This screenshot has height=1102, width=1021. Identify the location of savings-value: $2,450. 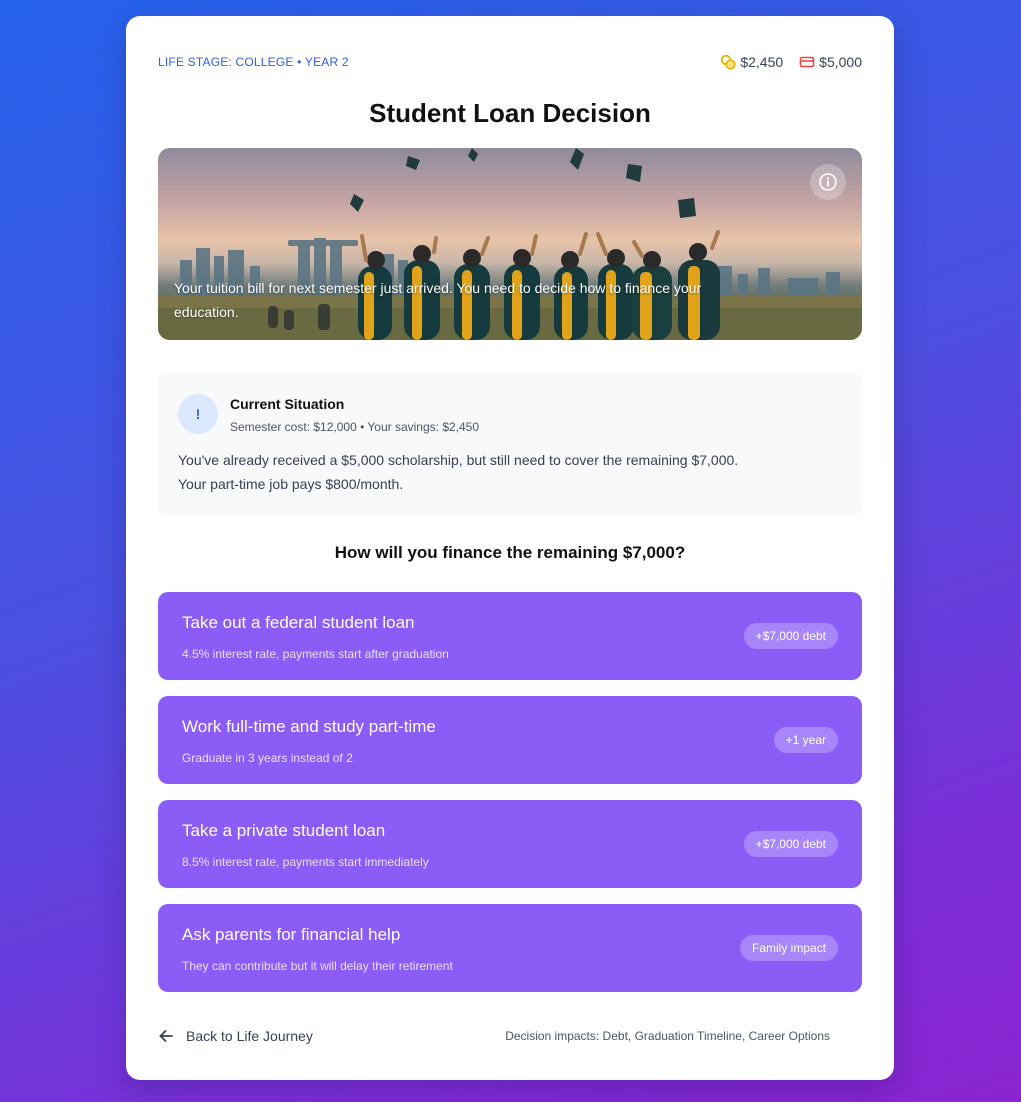
(762, 62).